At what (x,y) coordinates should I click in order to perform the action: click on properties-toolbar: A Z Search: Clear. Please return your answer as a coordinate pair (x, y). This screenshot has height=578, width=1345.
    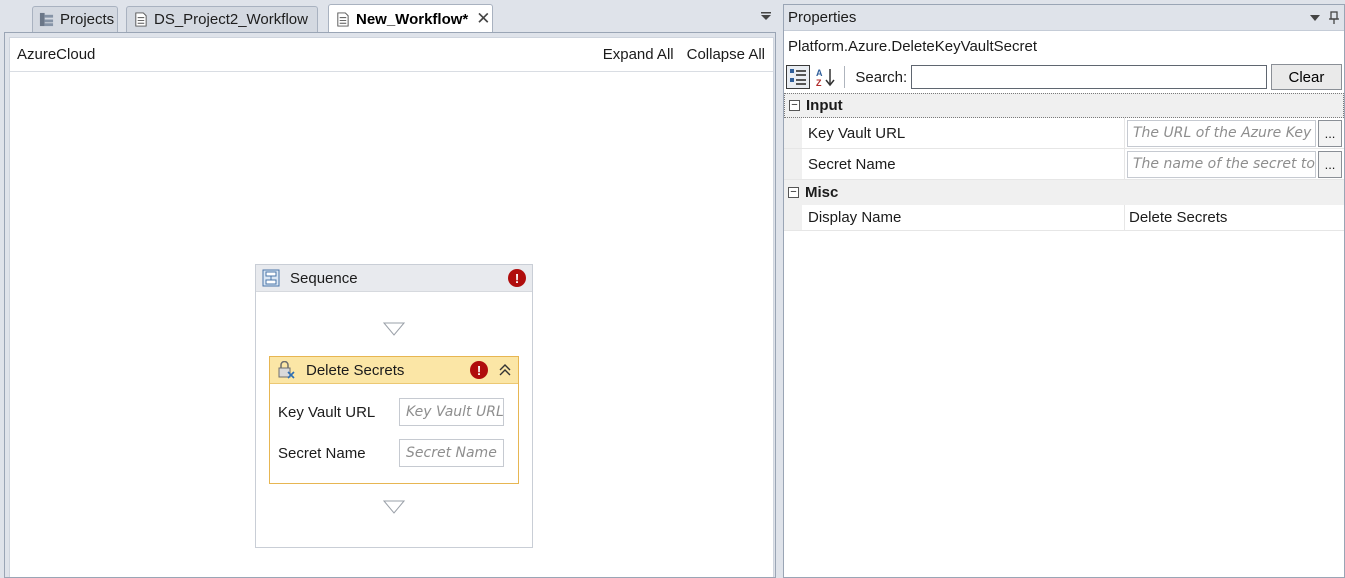
    Looking at the image, I should click on (1064, 77).